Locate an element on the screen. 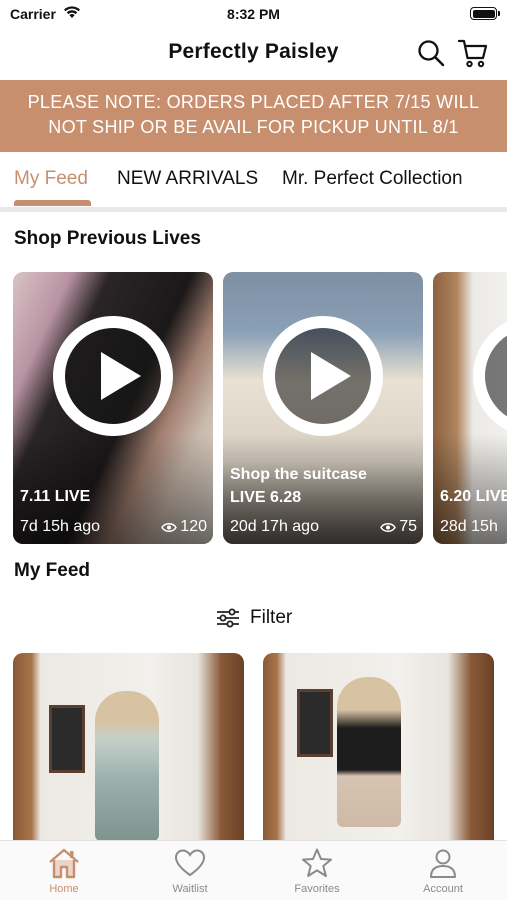 Image resolution: width=507 pixels, height=900 pixels. tab-mr-perfect-collection: Mr. Perfect Collection is located at coordinates (372, 179).